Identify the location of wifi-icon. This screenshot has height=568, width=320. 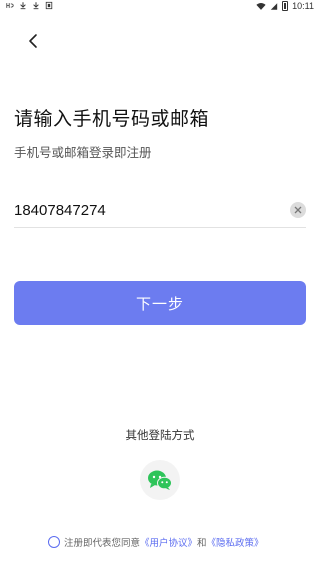
(261, 6).